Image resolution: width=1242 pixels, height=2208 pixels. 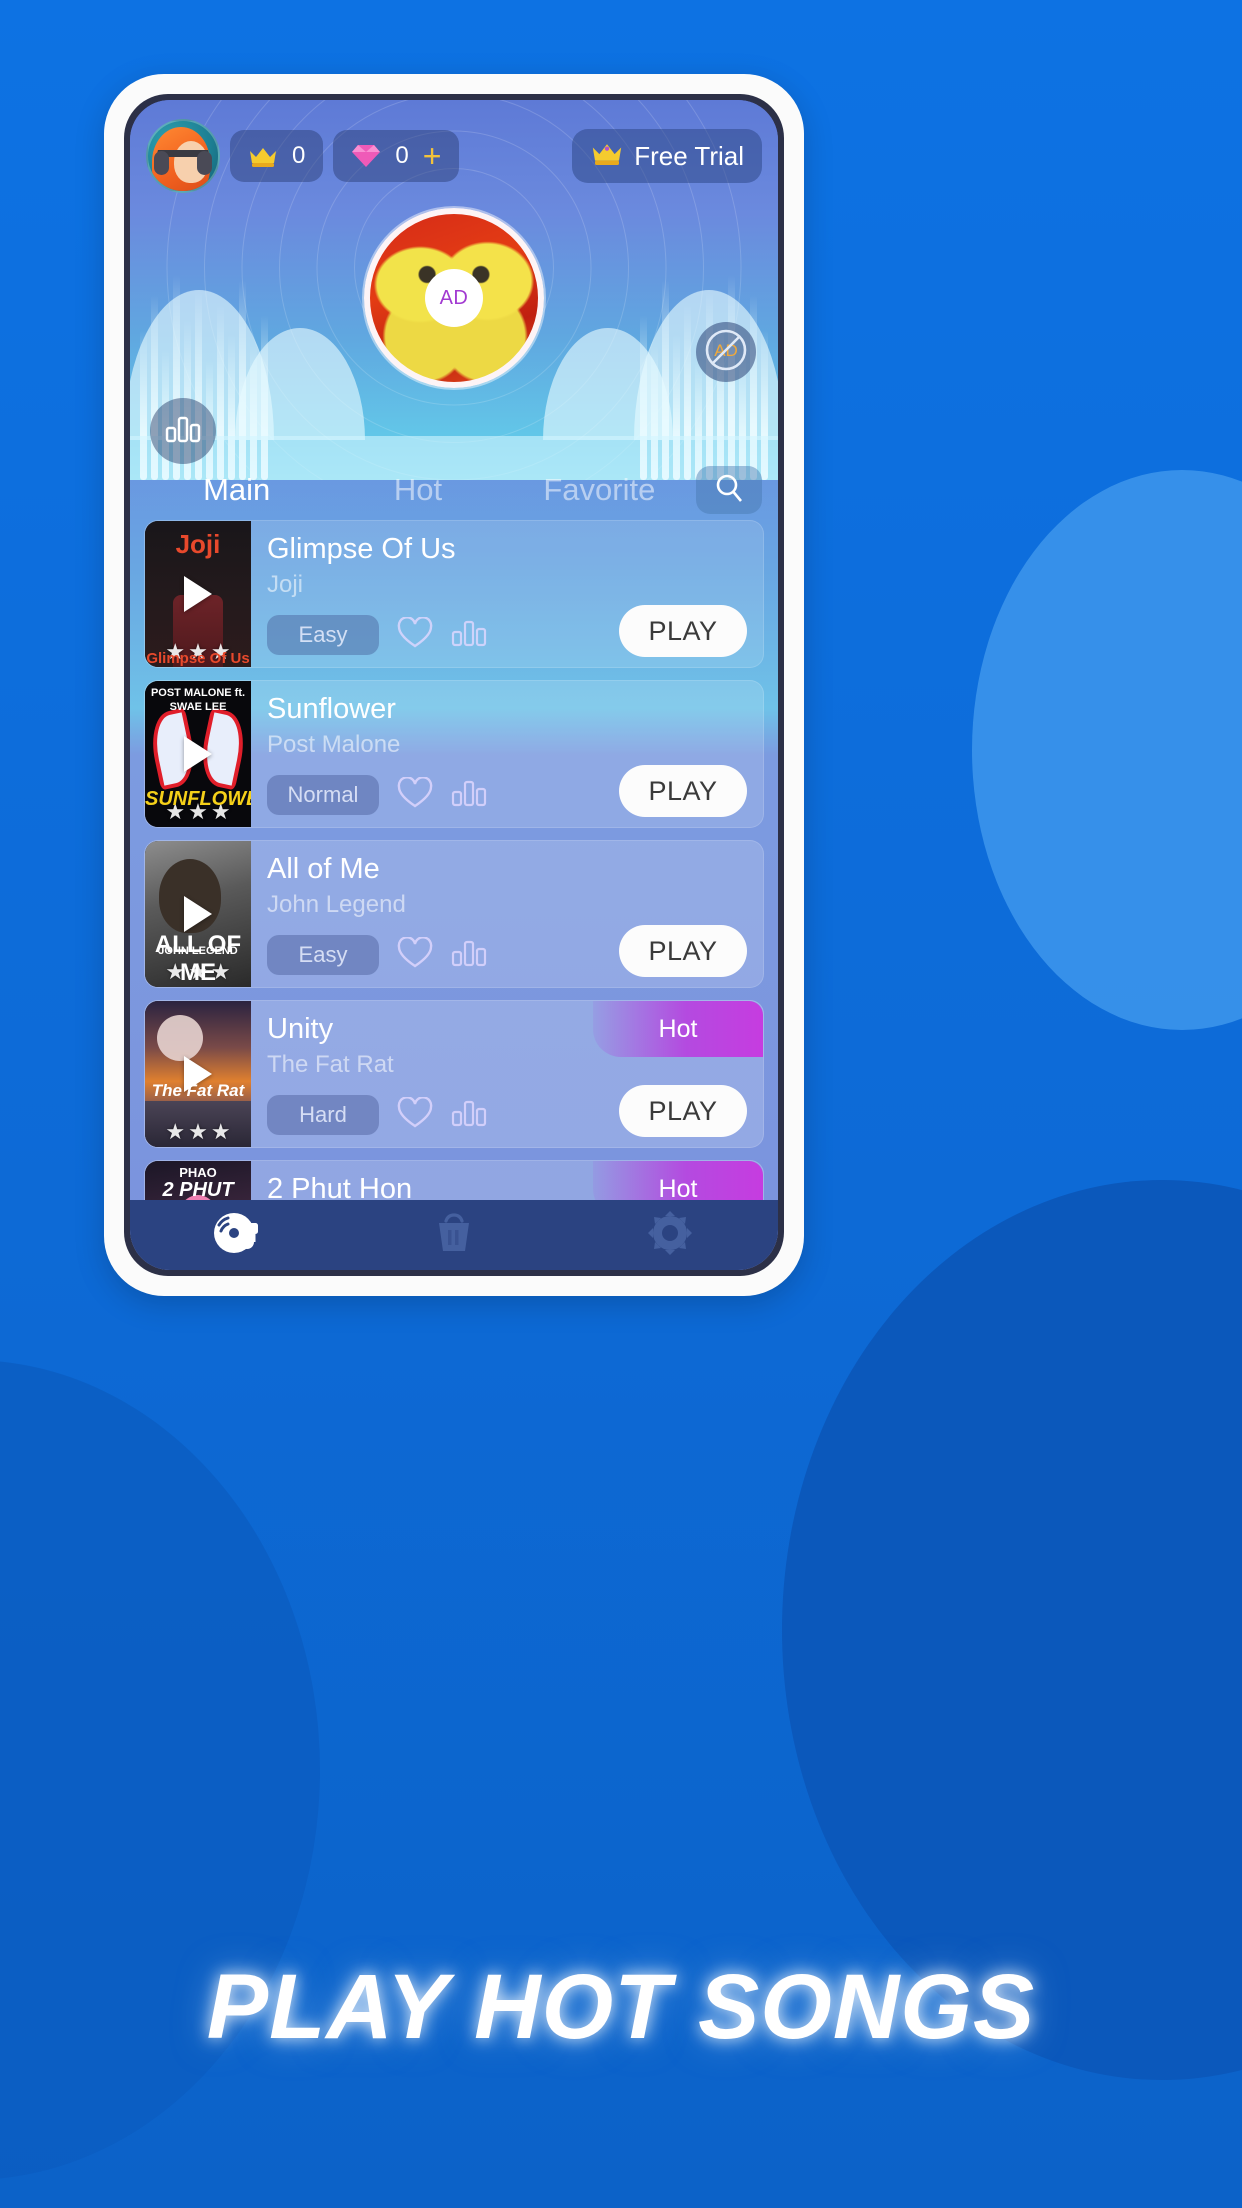 I want to click on promo-headline: PLAY HOT SONGS, so click(x=621, y=2007).